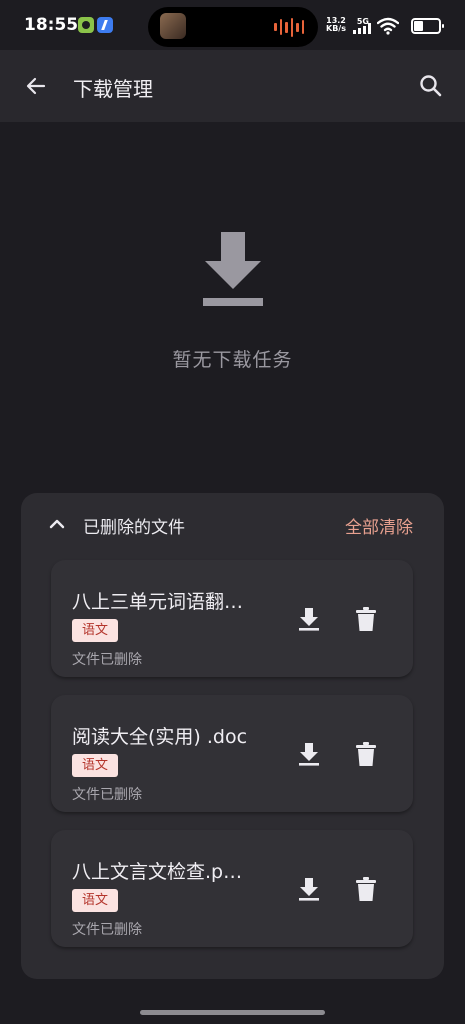 The width and height of the screenshot is (465, 1024). What do you see at coordinates (379, 525) in the screenshot?
I see `clear-all-button: 全部清除` at bounding box center [379, 525].